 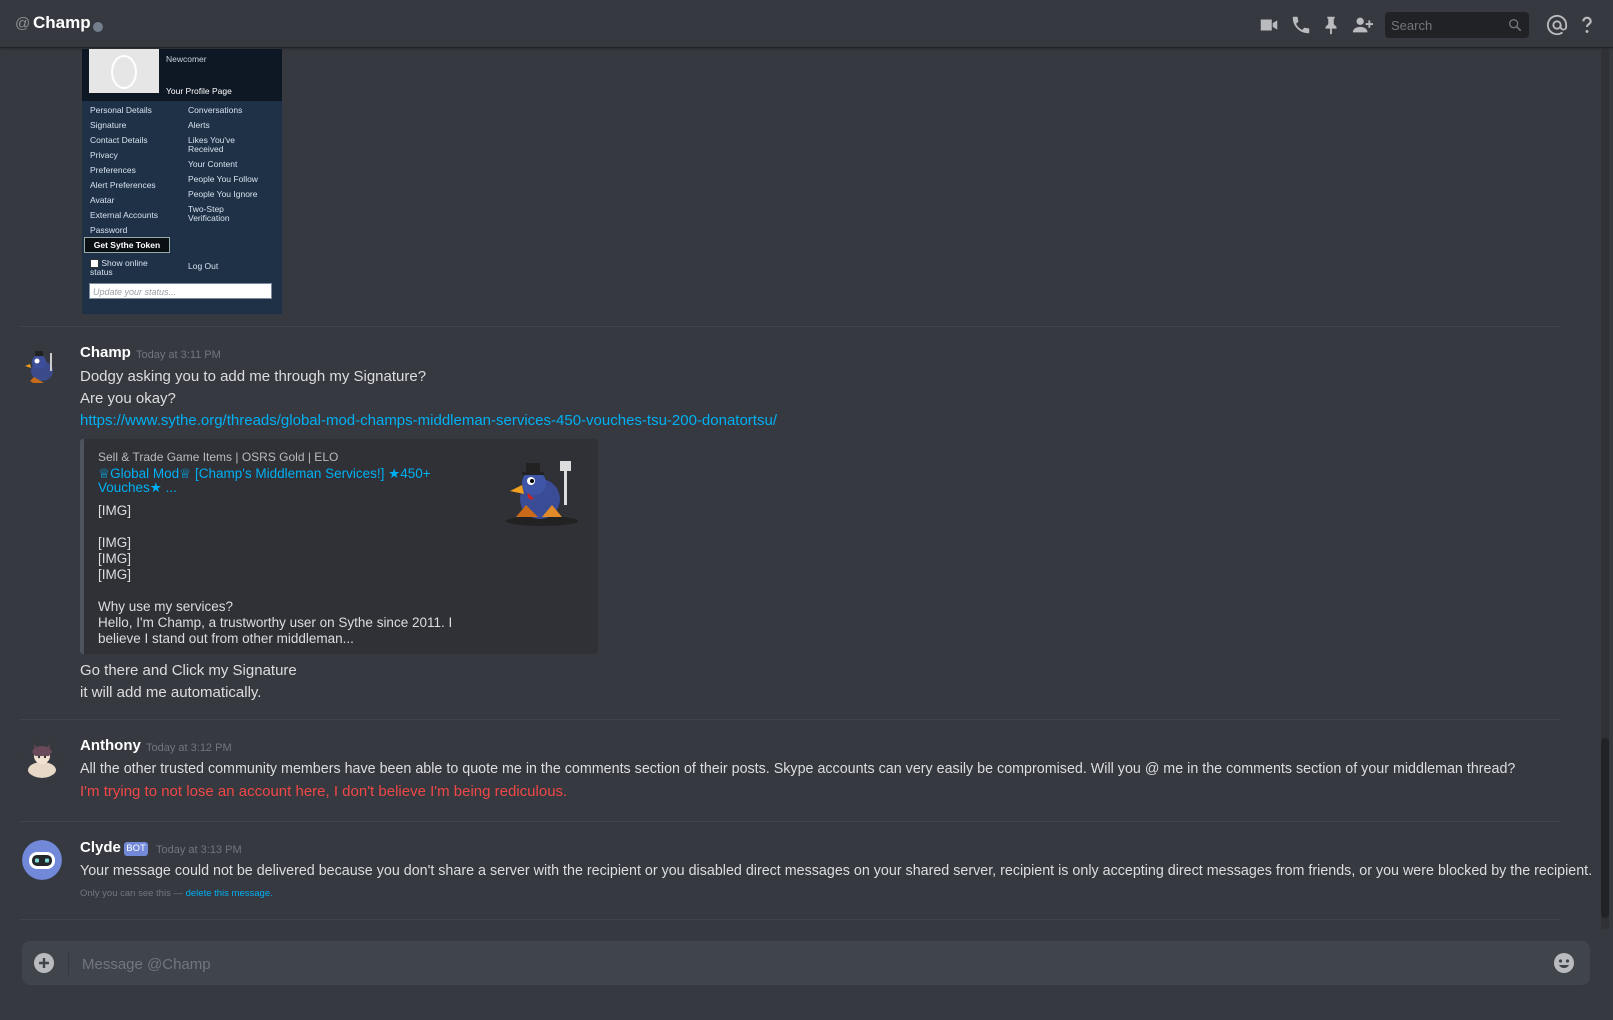 What do you see at coordinates (812, 964) in the screenshot?
I see `message-input` at bounding box center [812, 964].